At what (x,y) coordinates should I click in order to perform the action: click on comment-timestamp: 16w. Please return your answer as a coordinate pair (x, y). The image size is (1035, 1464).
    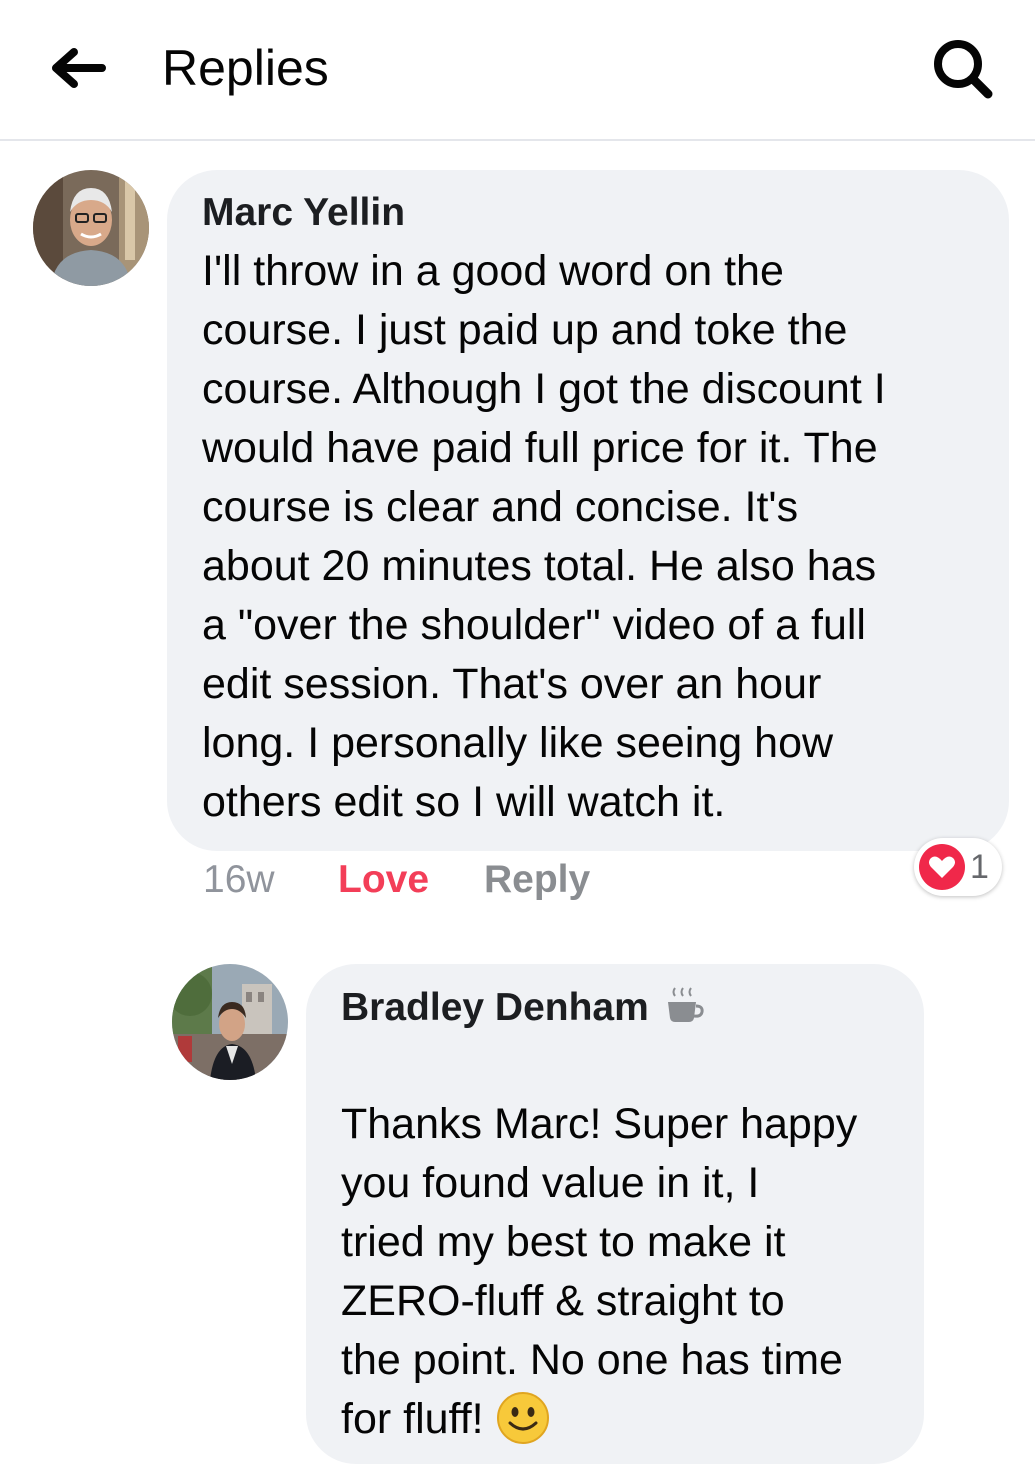
    Looking at the image, I should click on (239, 880).